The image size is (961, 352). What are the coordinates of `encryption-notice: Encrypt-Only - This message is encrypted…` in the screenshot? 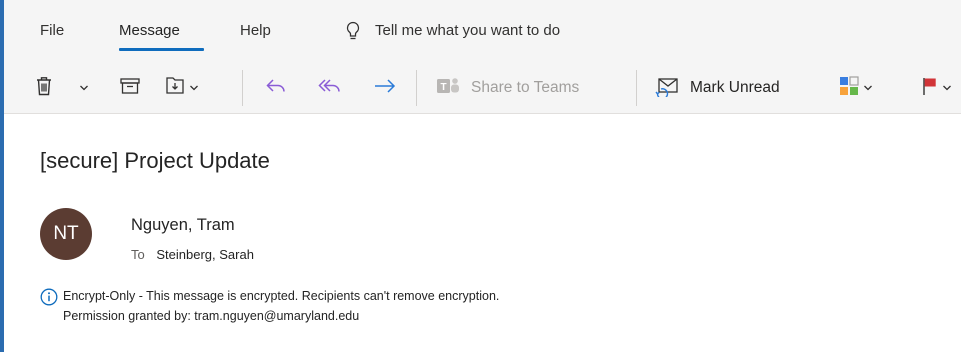 It's located at (281, 296).